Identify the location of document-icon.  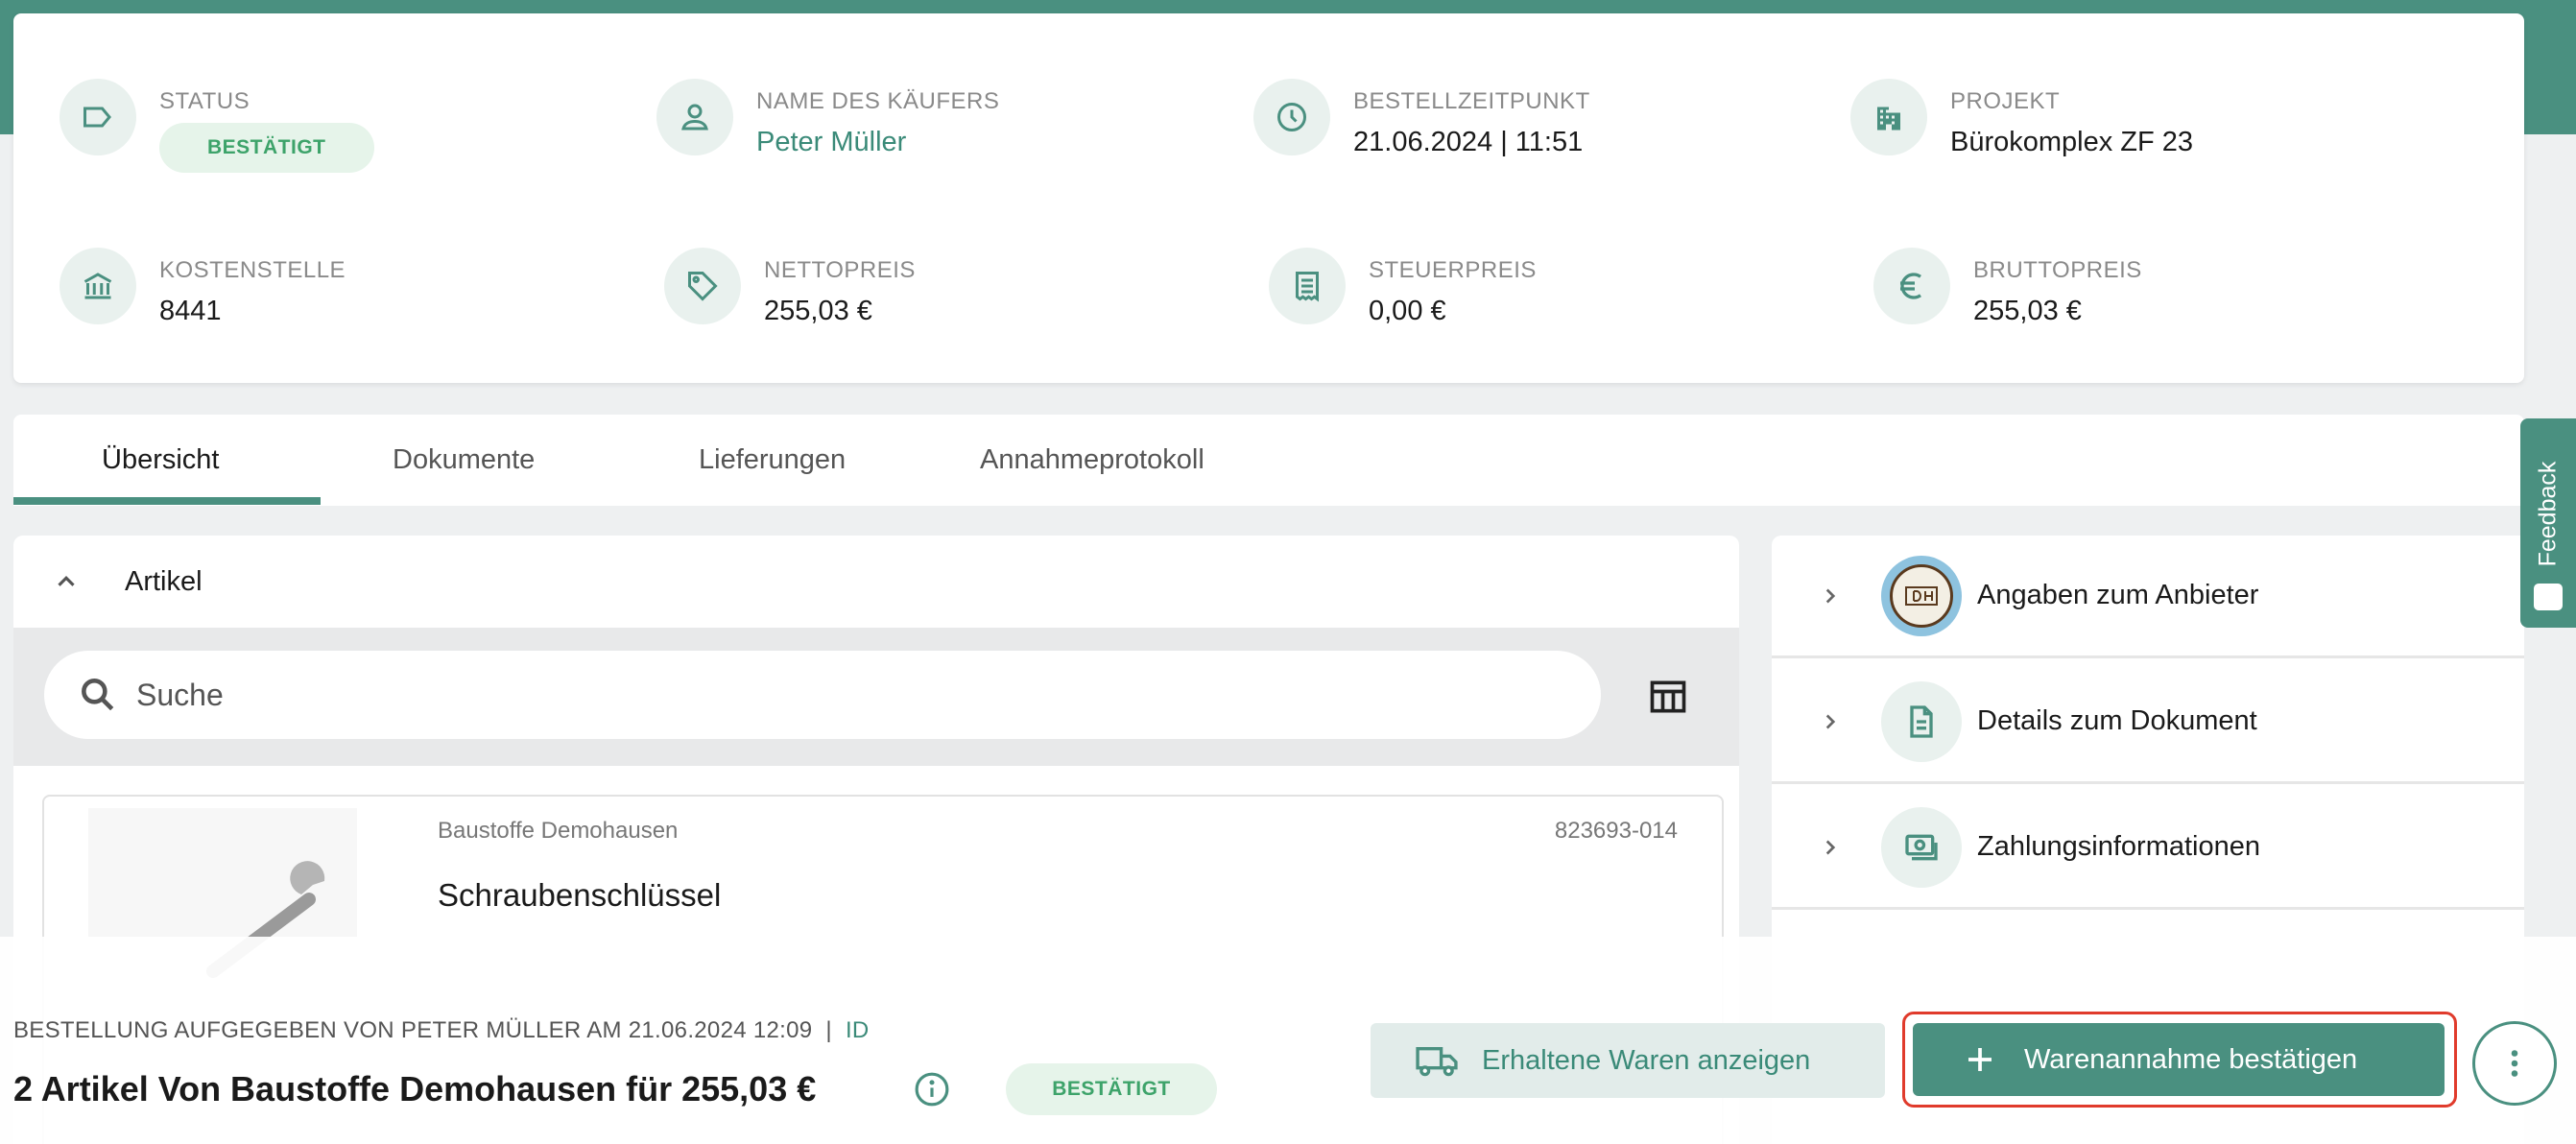
(1921, 721).